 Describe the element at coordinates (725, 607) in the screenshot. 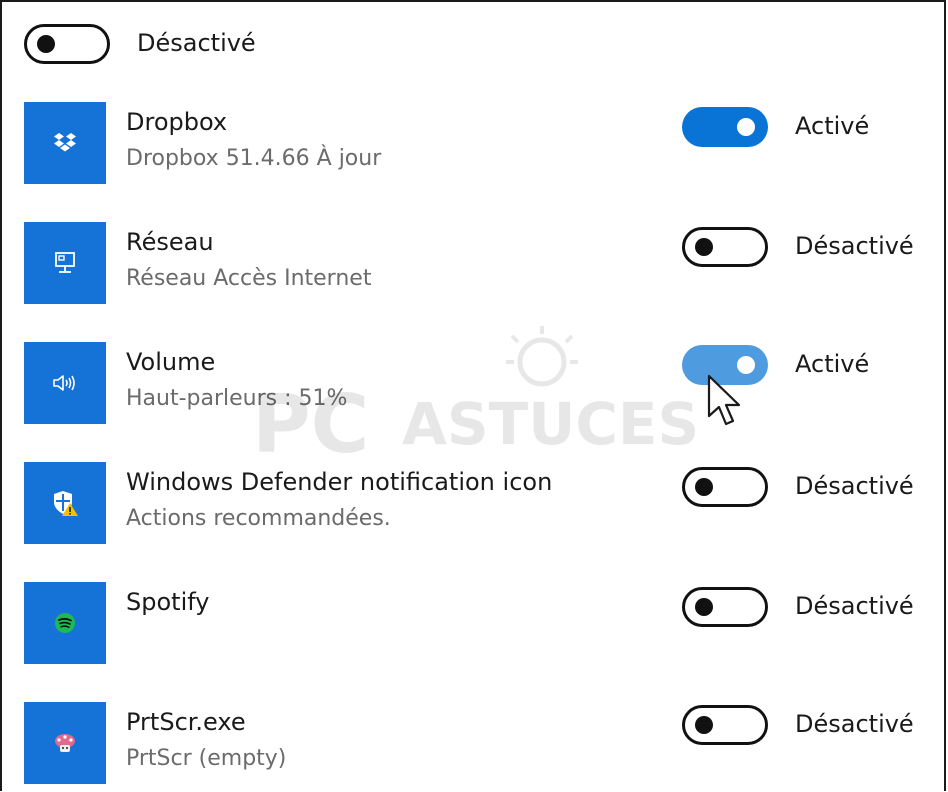

I see `spotify-toggle` at that location.